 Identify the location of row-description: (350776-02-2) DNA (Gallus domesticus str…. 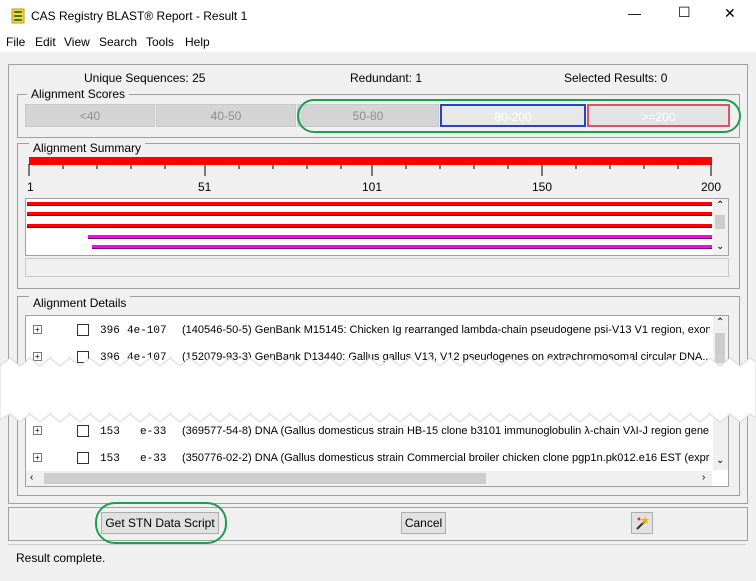
(446, 458).